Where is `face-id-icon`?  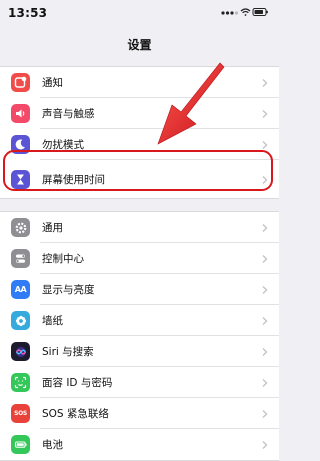 face-id-icon is located at coordinates (20, 382).